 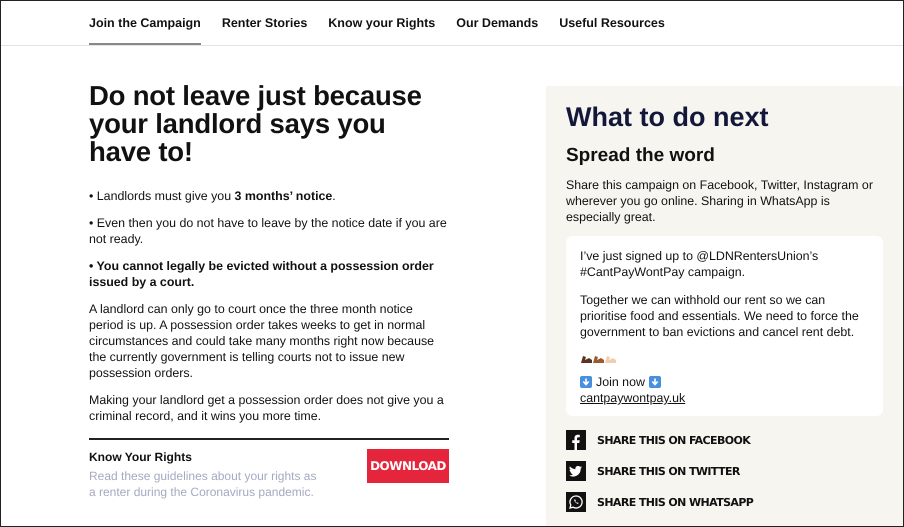 I want to click on whatsapp-icon, so click(x=576, y=502).